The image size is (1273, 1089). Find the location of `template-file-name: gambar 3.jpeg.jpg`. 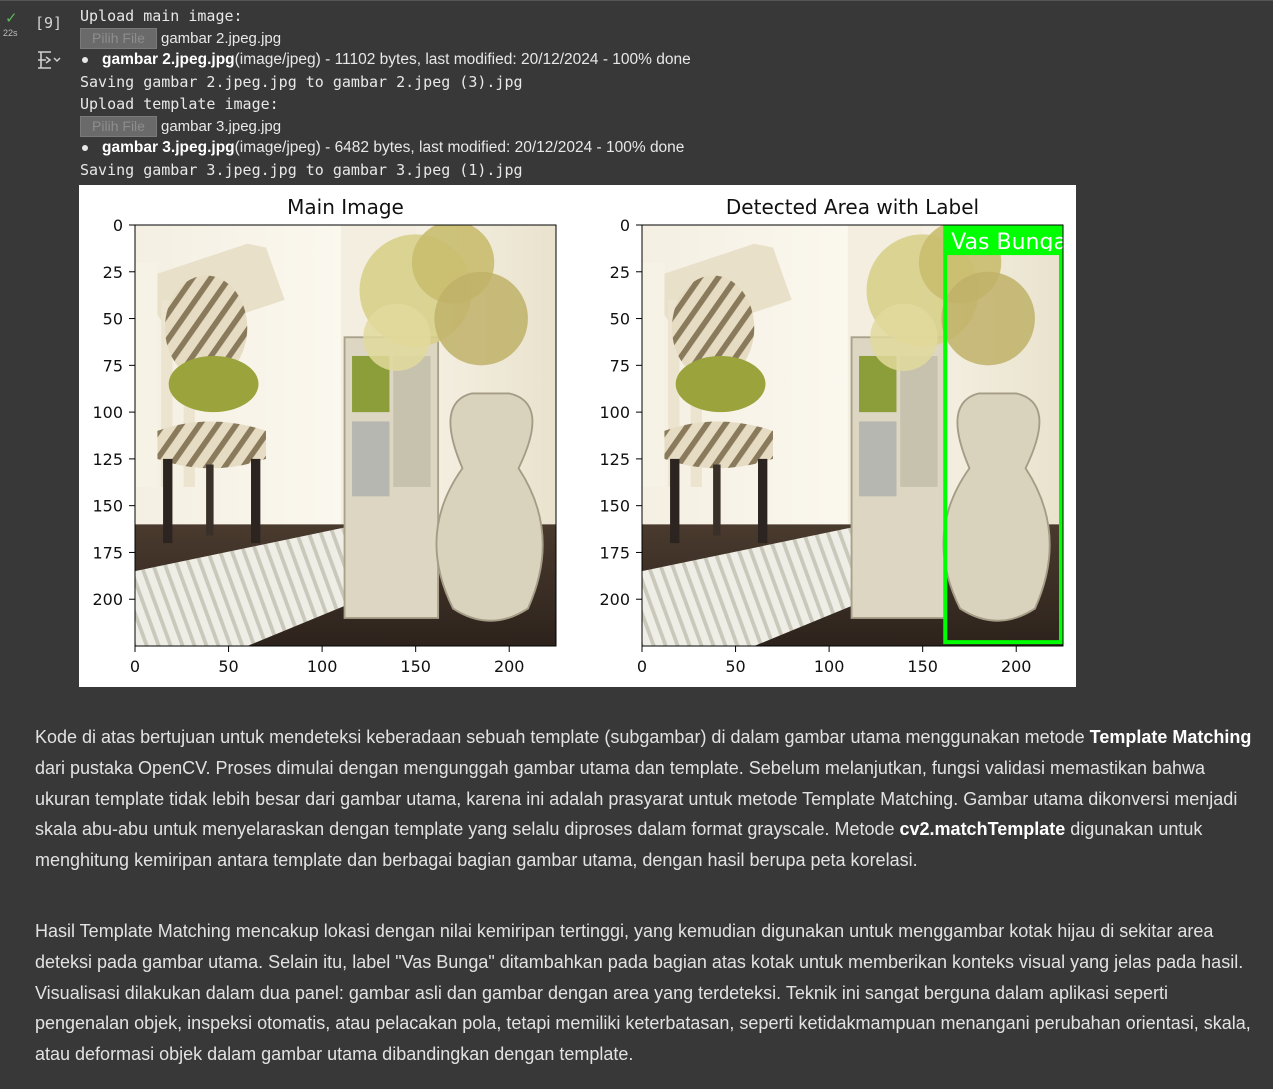

template-file-name: gambar 3.jpeg.jpg is located at coordinates (221, 126).